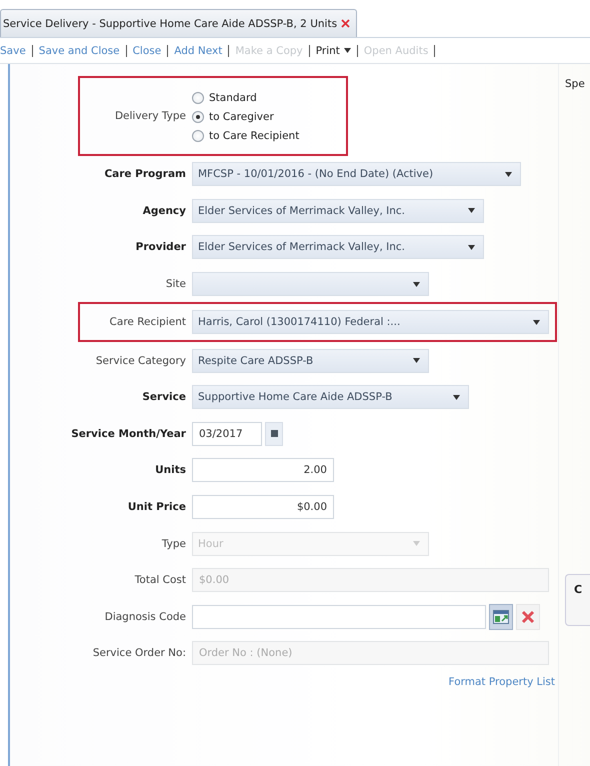 This screenshot has width=590, height=766. I want to click on field-label: Delivery Type, so click(150, 116).